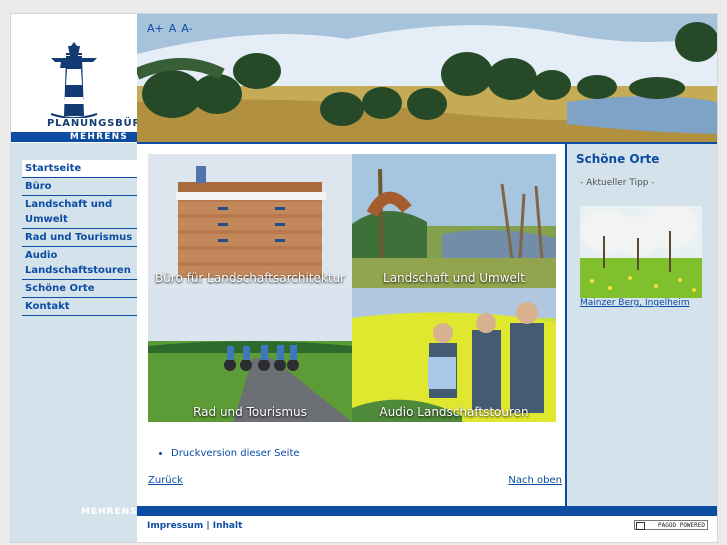 The image size is (727, 545). Describe the element at coordinates (640, 526) in the screenshot. I see `wheelchair-icon` at that location.